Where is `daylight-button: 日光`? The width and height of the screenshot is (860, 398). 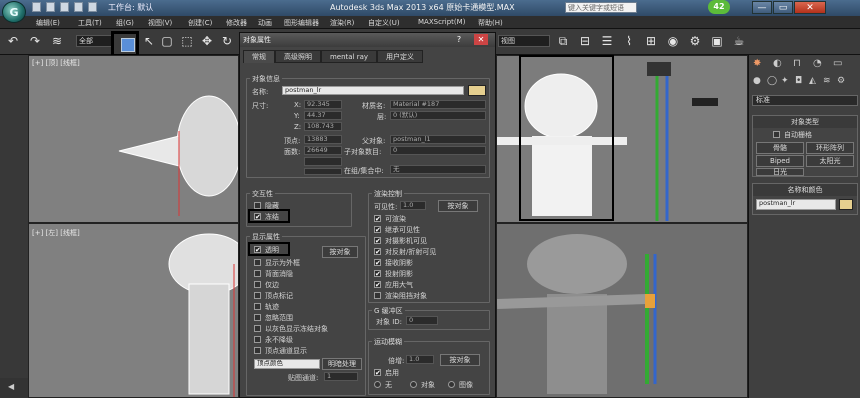
daylight-button: 日光 is located at coordinates (780, 172).